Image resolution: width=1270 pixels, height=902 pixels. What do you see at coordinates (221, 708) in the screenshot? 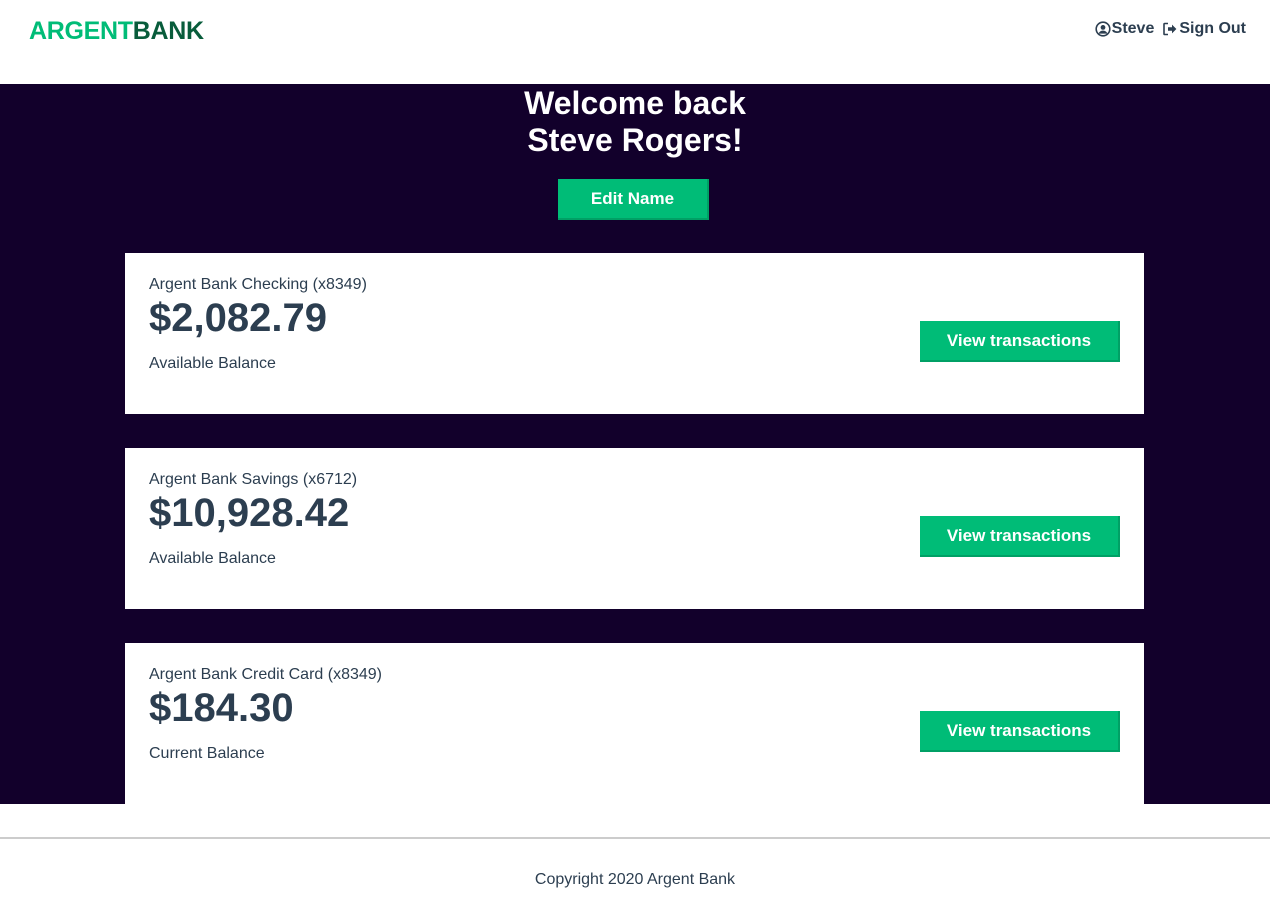
I see `account-amount: $184.30` at bounding box center [221, 708].